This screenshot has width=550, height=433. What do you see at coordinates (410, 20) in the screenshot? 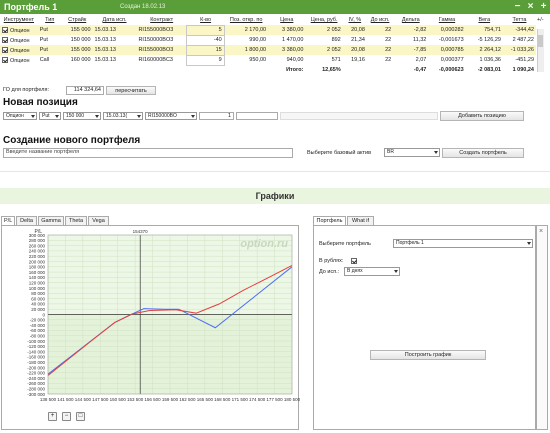
I see `column-header: Дельта` at bounding box center [410, 20].